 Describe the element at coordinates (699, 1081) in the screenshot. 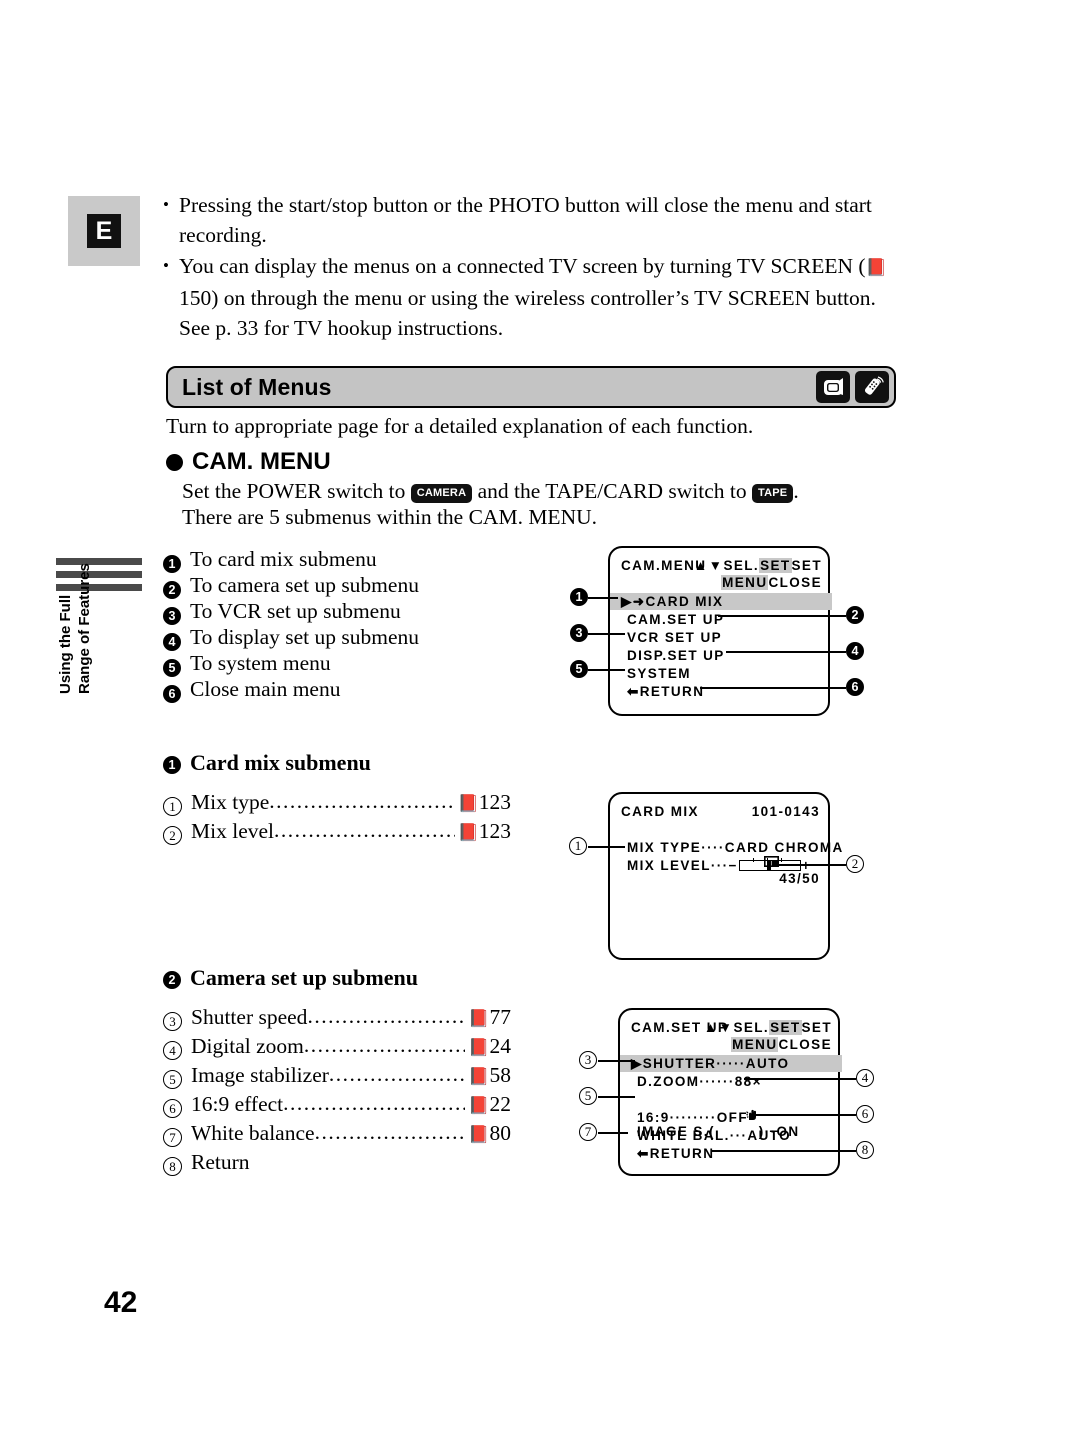

I see `lcd-cam-setup-item-dzoom: D.ZOOM······88×` at that location.